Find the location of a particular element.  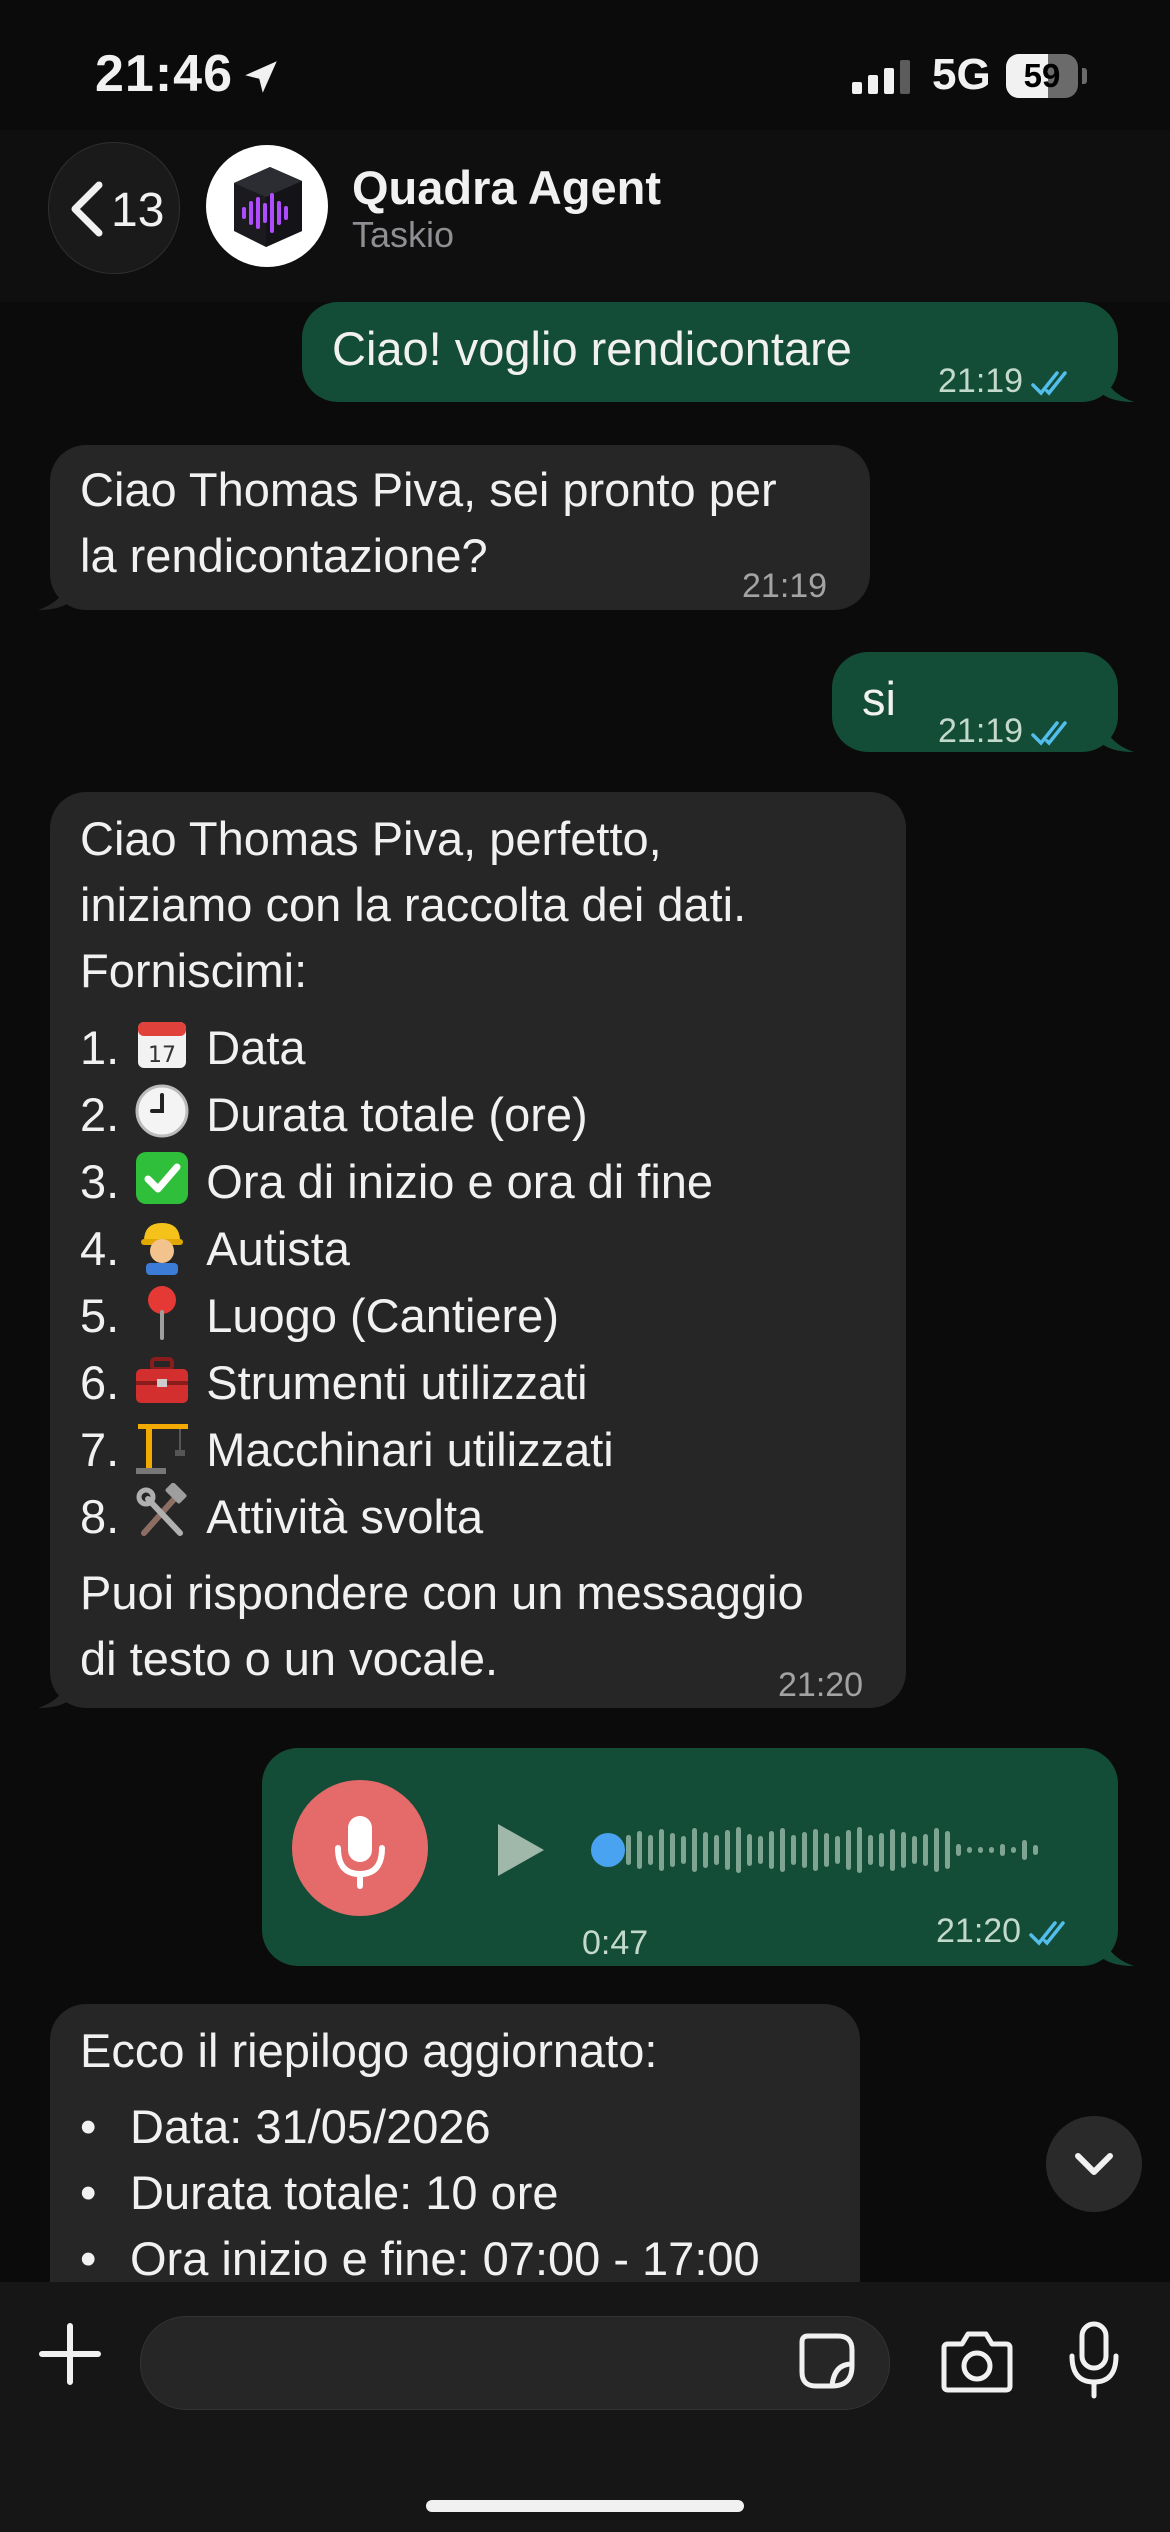

message-text: Ciao Thomas Piva, perfetto, is located at coordinates (371, 838).